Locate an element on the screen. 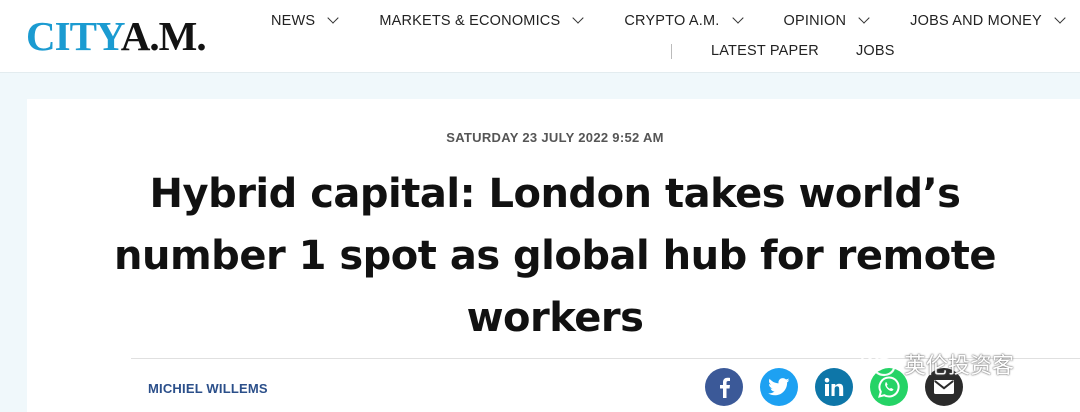 This screenshot has height=412, width=1080. secondary-nav: LATEST PAPER JOBS is located at coordinates (801, 51).